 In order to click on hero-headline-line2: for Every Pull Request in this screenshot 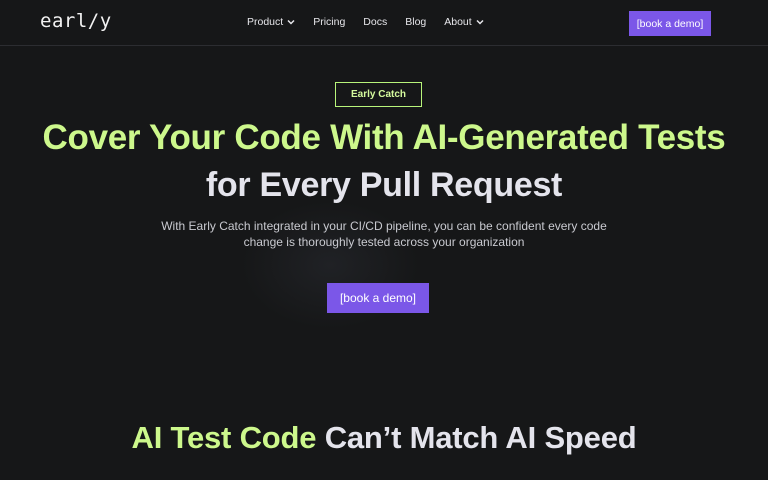, I will do `click(384, 185)`.